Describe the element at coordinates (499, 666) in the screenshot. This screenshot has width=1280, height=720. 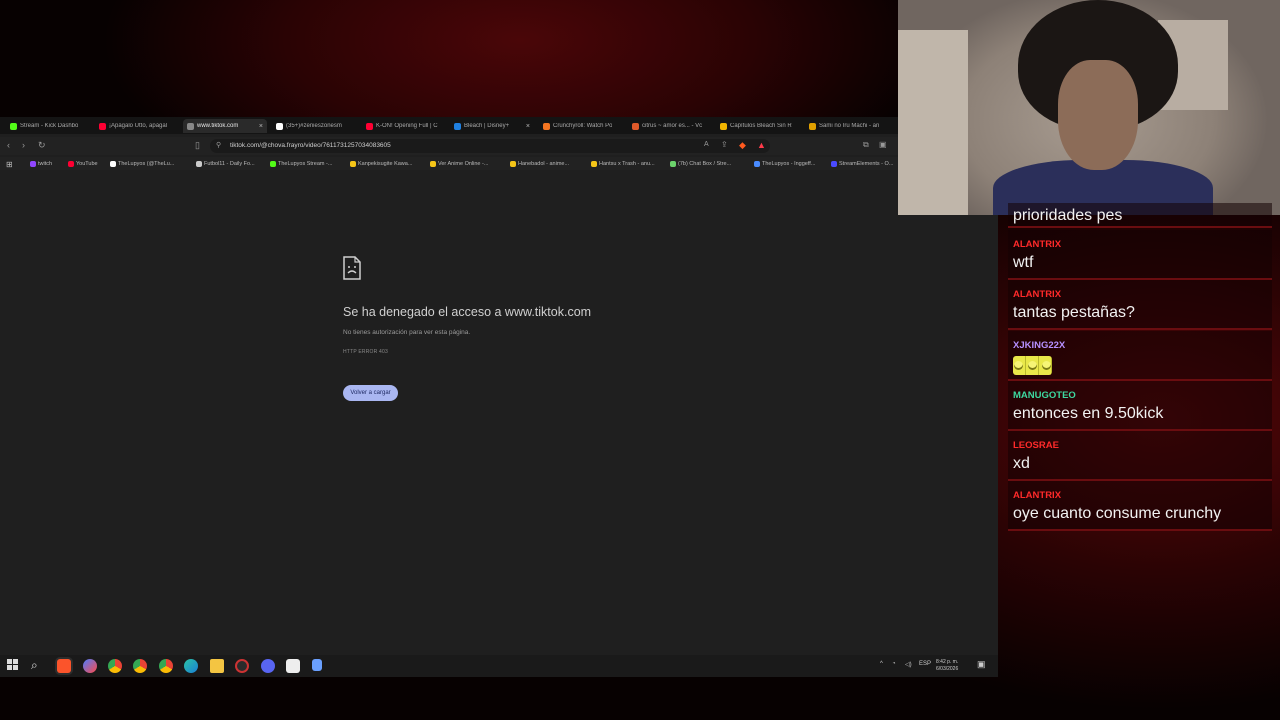
I see `taskbar: ⌕ ^ ◔ ◁) ESP 8:42 p. m. 6/03/2026 ▣` at that location.